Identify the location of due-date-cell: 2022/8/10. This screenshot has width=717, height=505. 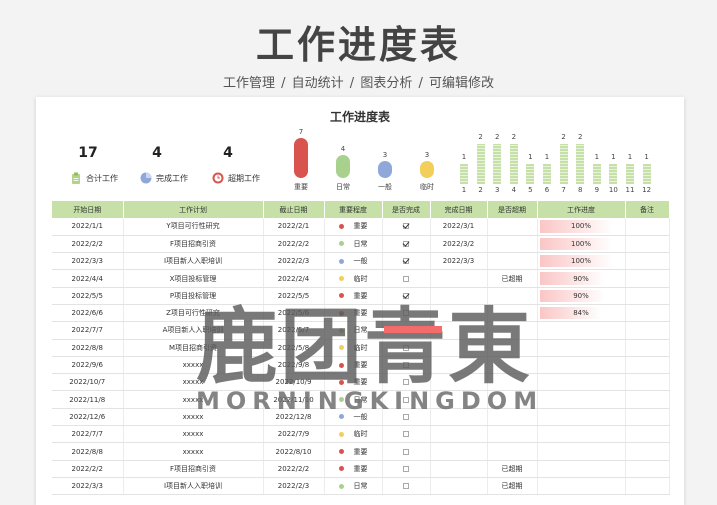
(294, 451).